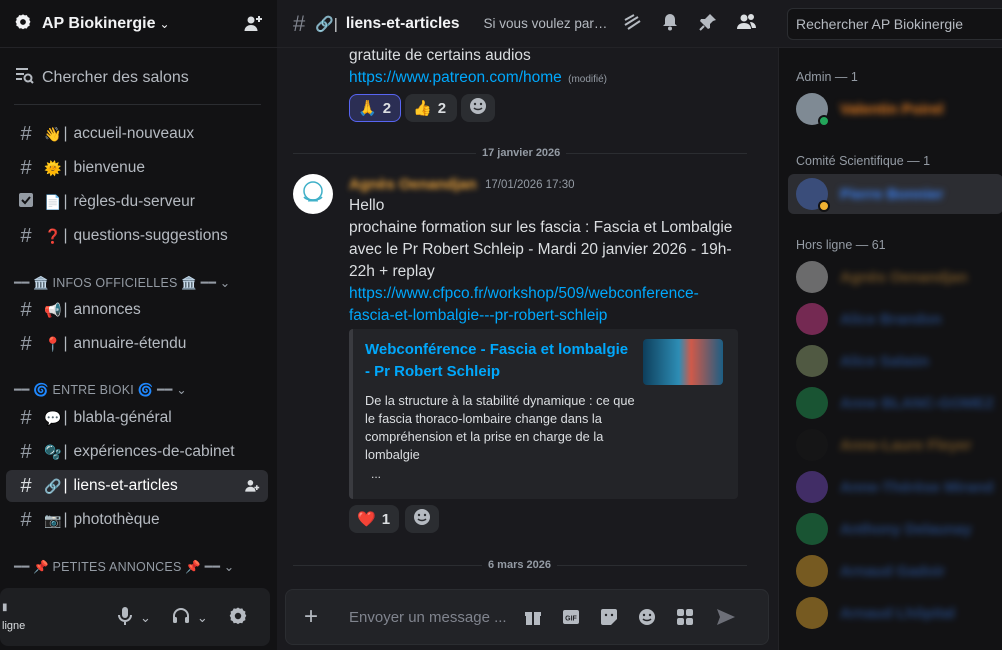 This screenshot has width=1002, height=650. Describe the element at coordinates (478, 316) in the screenshot. I see `workshop-link-cont: fascia-et-lombalgie---pr-robert-schleip` at that location.